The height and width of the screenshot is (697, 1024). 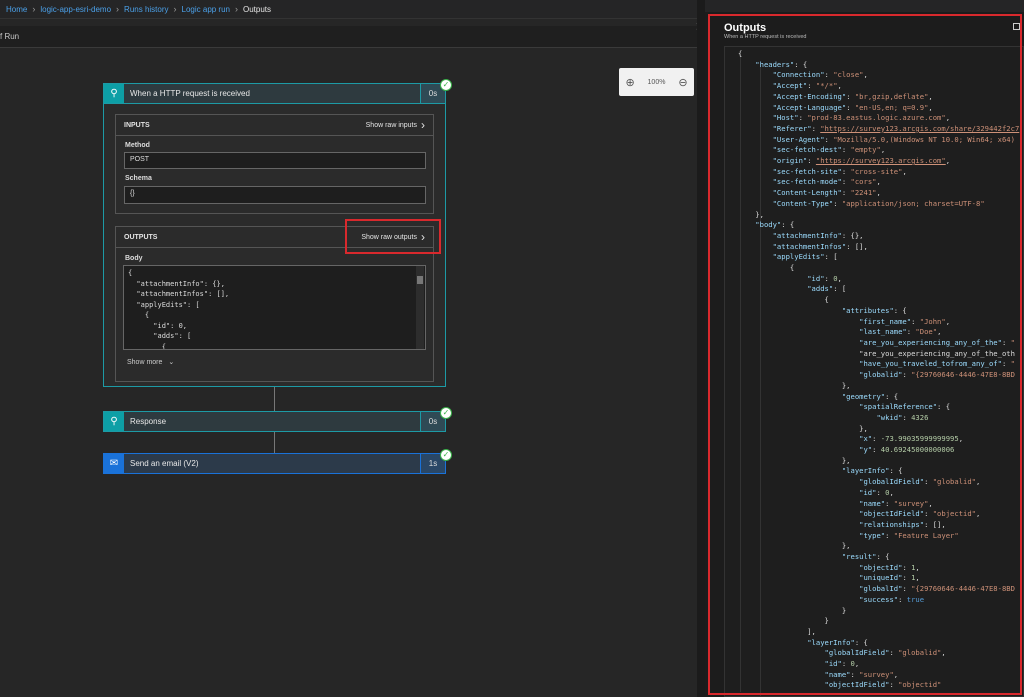 What do you see at coordinates (274, 93) in the screenshot?
I see `trigger-card-header: ⚲ When a HTTP request is received 0s` at bounding box center [274, 93].